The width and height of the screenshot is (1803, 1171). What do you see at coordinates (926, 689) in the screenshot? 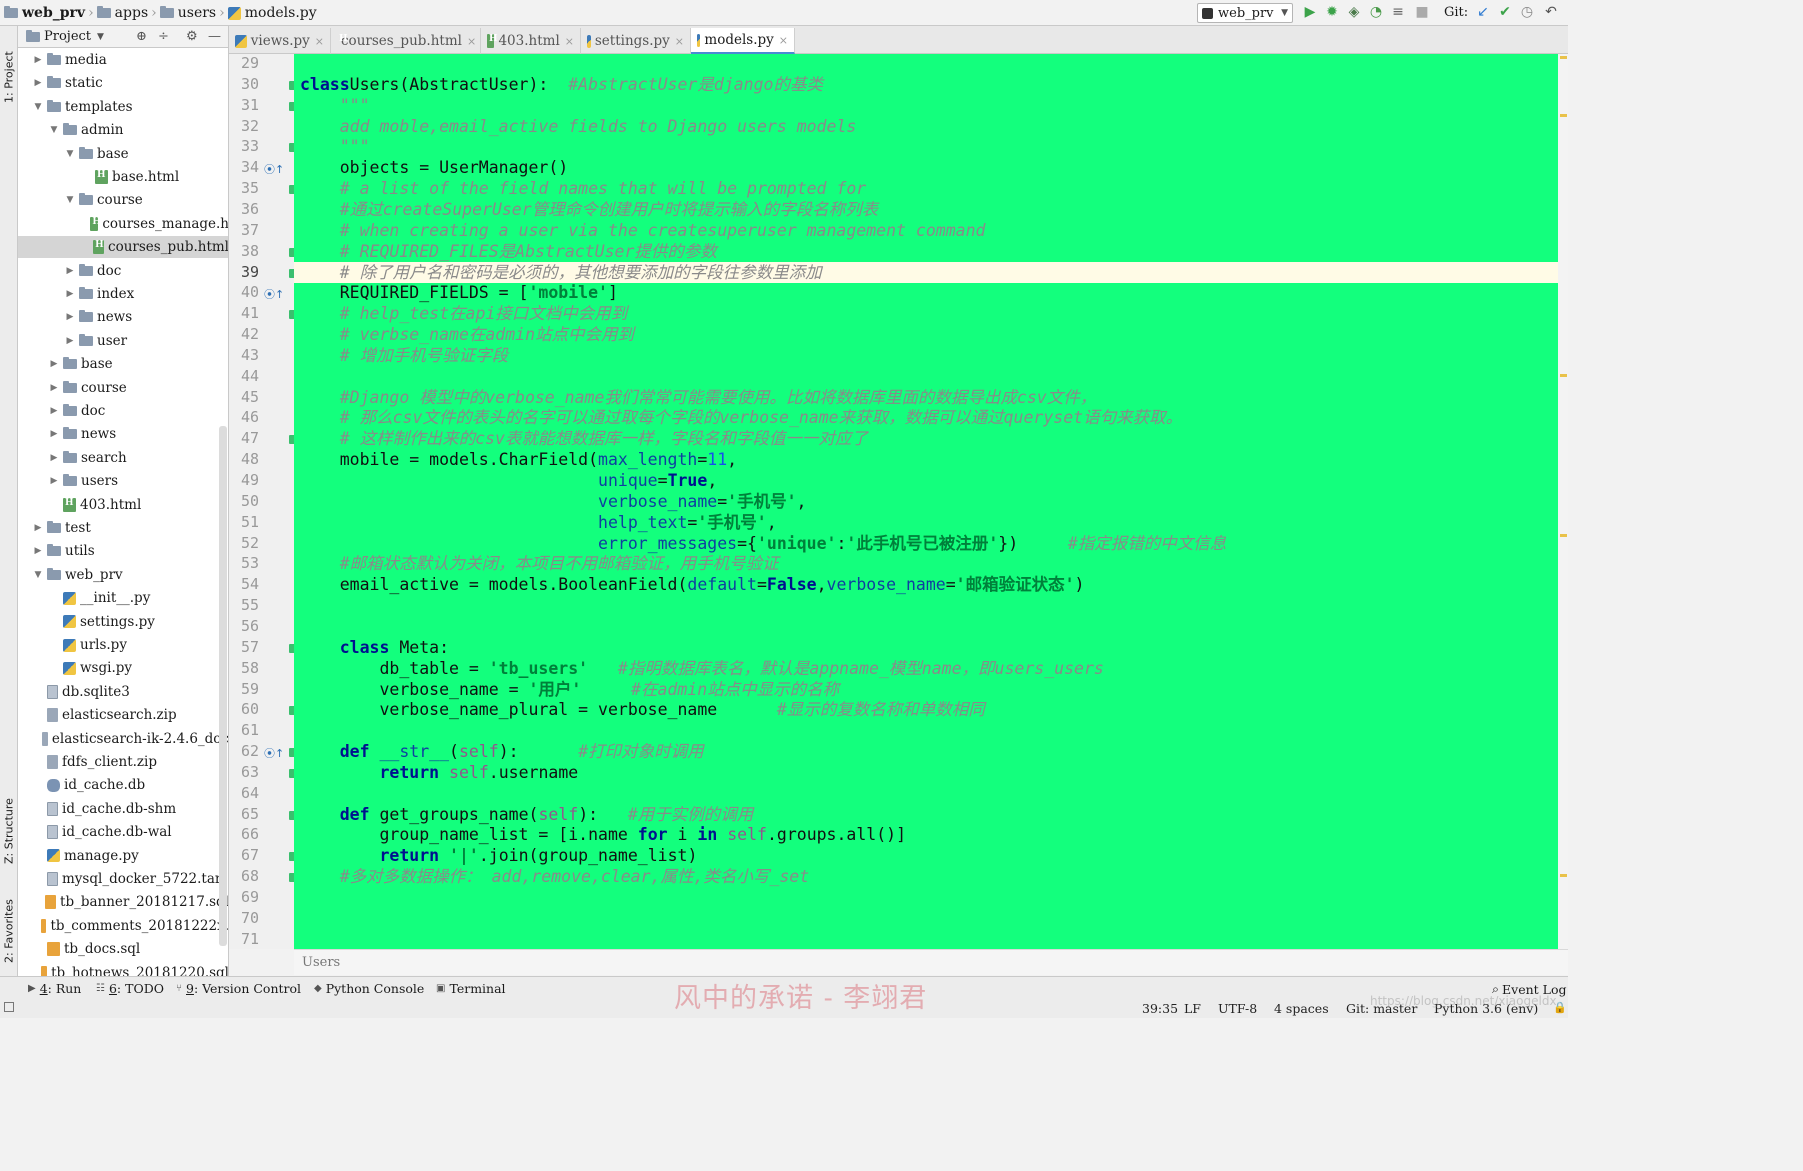
I see `code-line: verbose_name = '用户' #在admin站点中显示的名称` at bounding box center [926, 689].